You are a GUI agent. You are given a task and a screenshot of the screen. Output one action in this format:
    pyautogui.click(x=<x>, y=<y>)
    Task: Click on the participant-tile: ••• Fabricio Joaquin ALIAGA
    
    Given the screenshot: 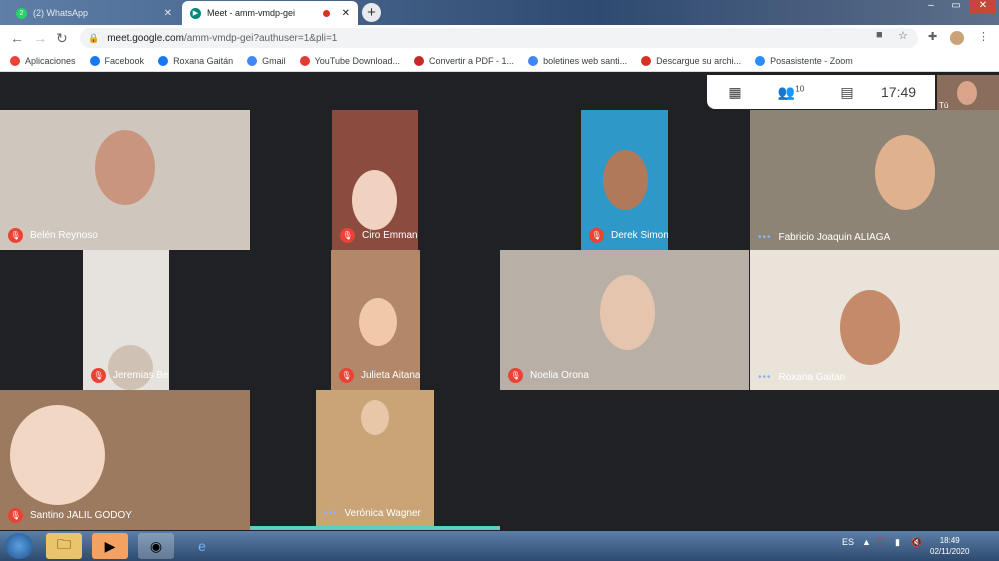 What is the action you would take?
    pyautogui.click(x=874, y=180)
    